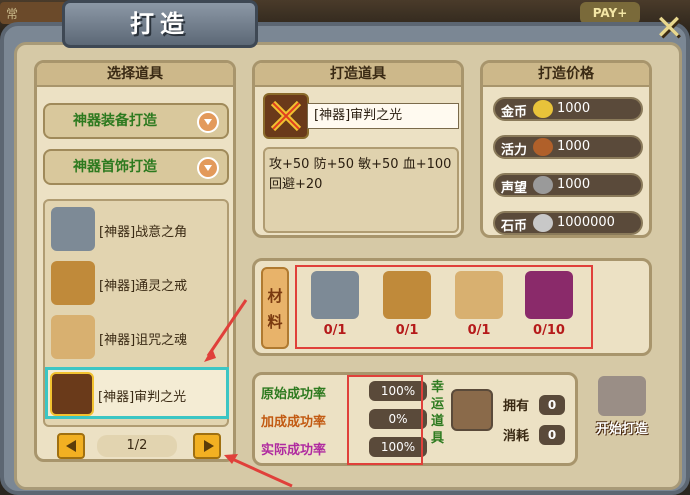 Image resolution: width=690 pixels, height=495 pixels. Describe the element at coordinates (137, 338) in the screenshot. I see `list-item: [神器]诅咒之魂` at that location.